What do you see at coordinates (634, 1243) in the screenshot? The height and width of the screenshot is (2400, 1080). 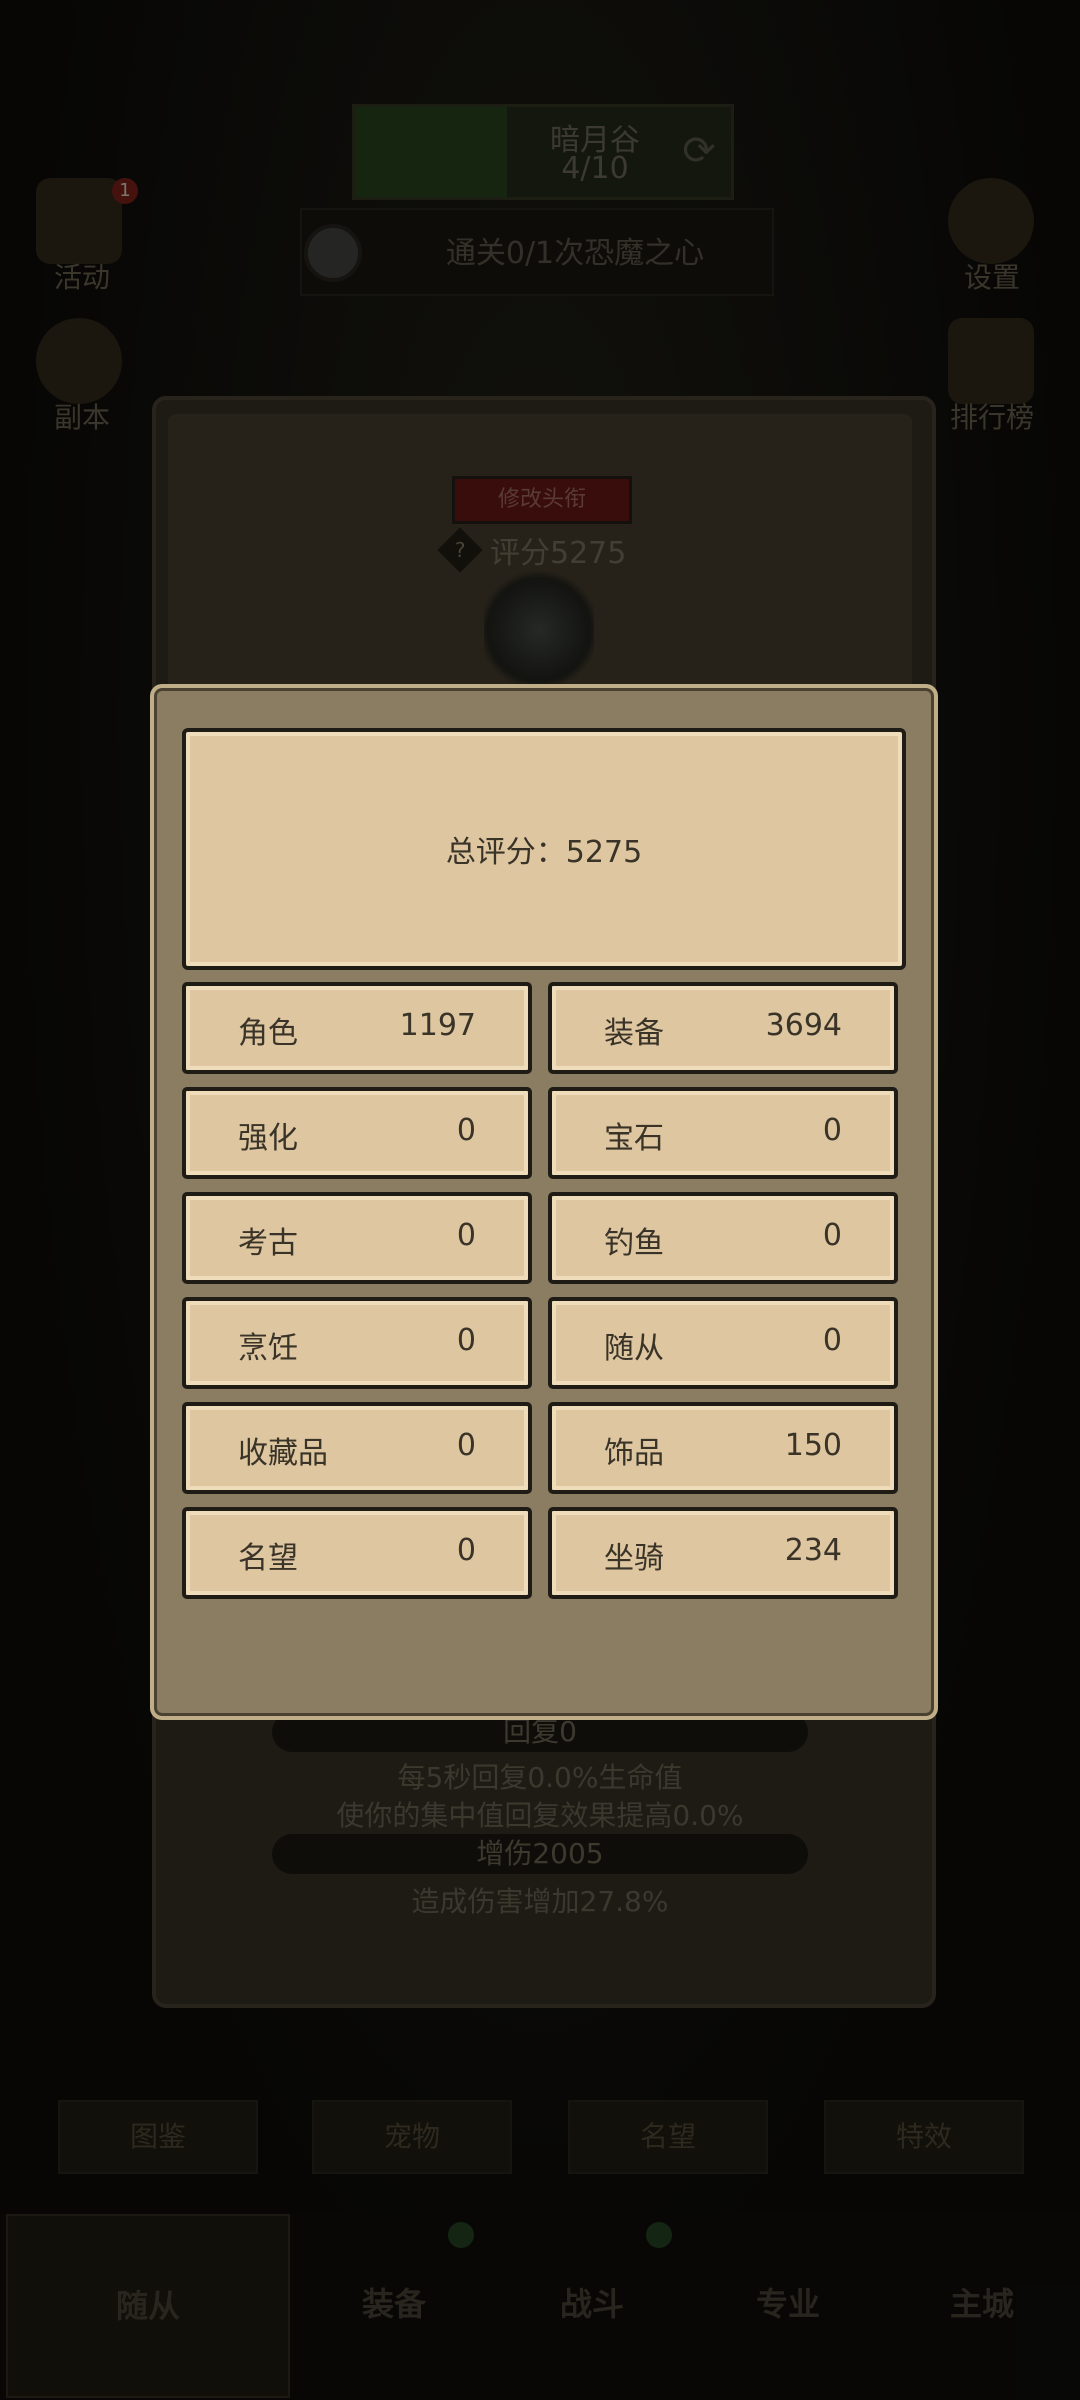 I see `score-item-label: 钓鱼` at bounding box center [634, 1243].